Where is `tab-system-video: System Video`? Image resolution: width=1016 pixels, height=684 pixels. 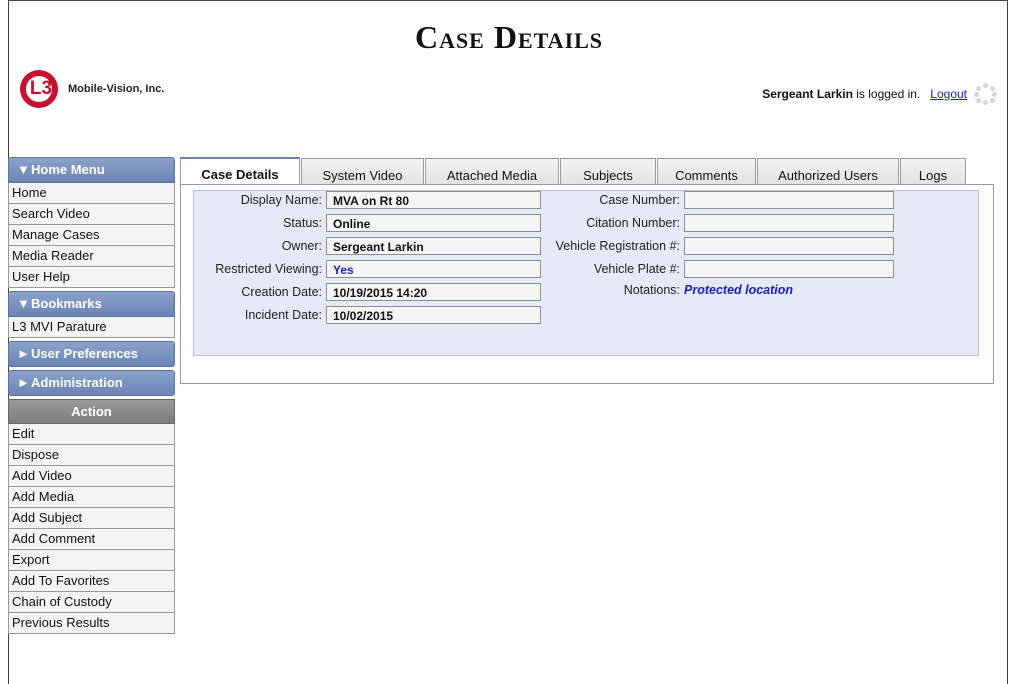
tab-system-video: System Video is located at coordinates (362, 171).